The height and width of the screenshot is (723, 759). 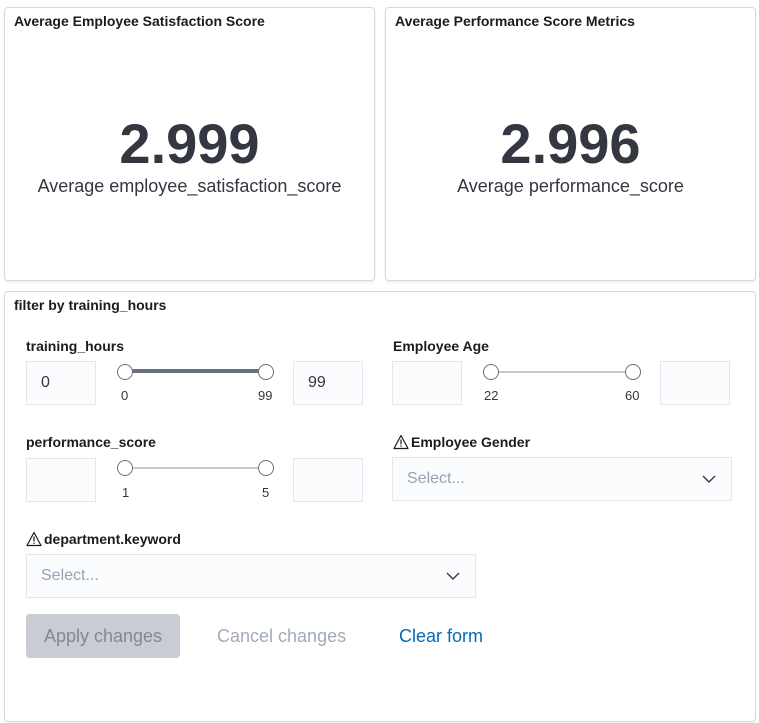 I want to click on training-hours-max-input: 99, so click(x=328, y=383).